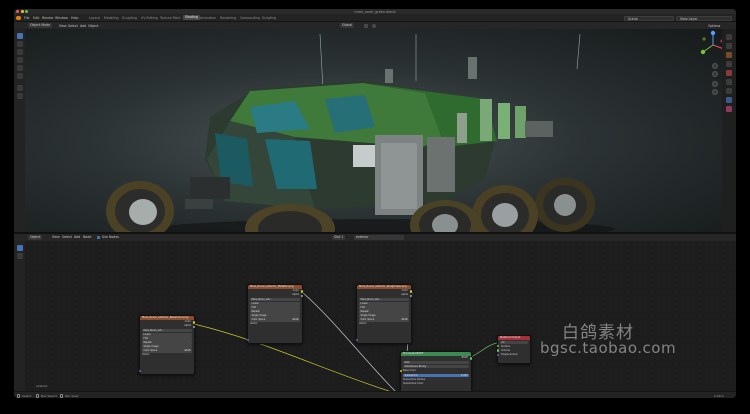  What do you see at coordinates (111, 18) in the screenshot?
I see `tab-modeling: Modeling` at bounding box center [111, 18].